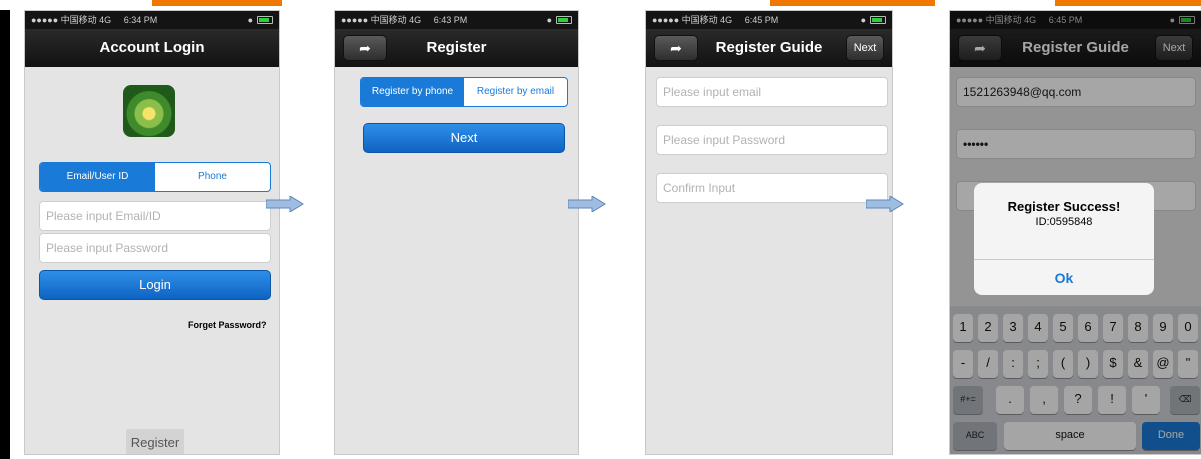  Describe the element at coordinates (515, 92) in the screenshot. I see `tab-register-by-email: Register by email` at that location.